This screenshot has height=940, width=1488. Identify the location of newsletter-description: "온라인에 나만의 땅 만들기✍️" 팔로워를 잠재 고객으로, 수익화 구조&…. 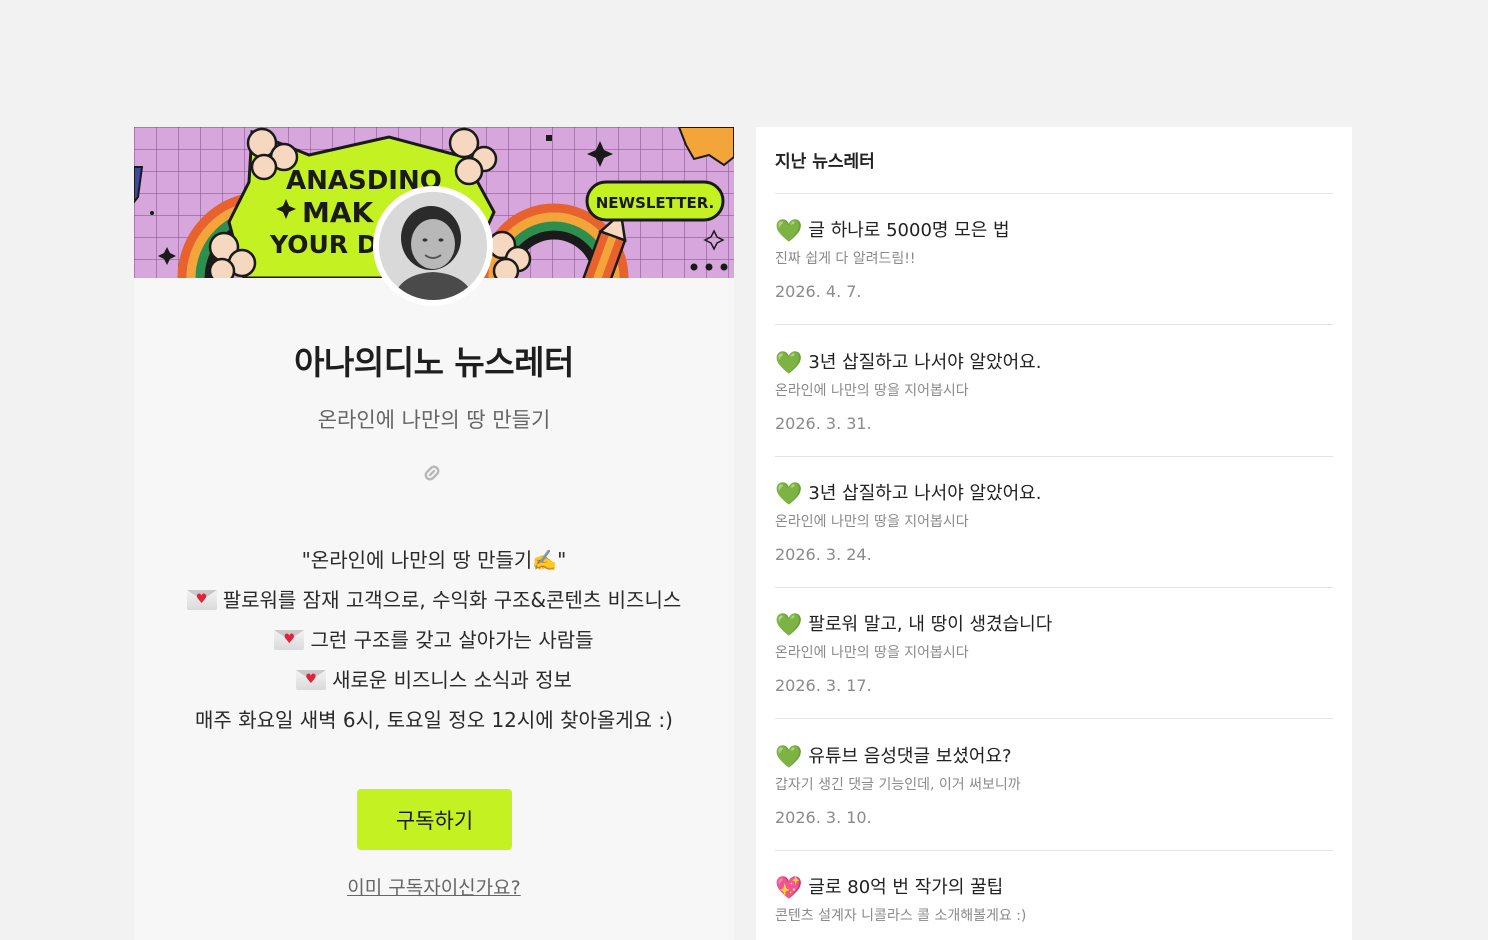
(434, 640).